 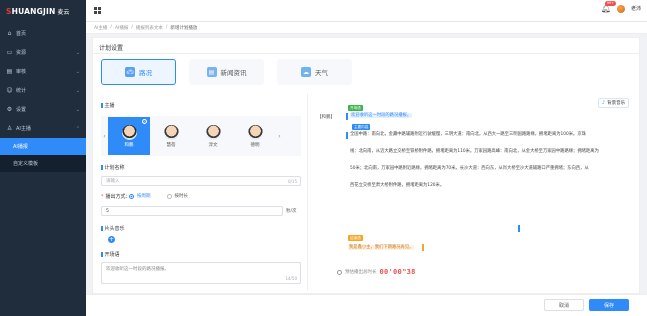 What do you see at coordinates (9, 128) in the screenshot?
I see `robot-icon: ♙` at bounding box center [9, 128].